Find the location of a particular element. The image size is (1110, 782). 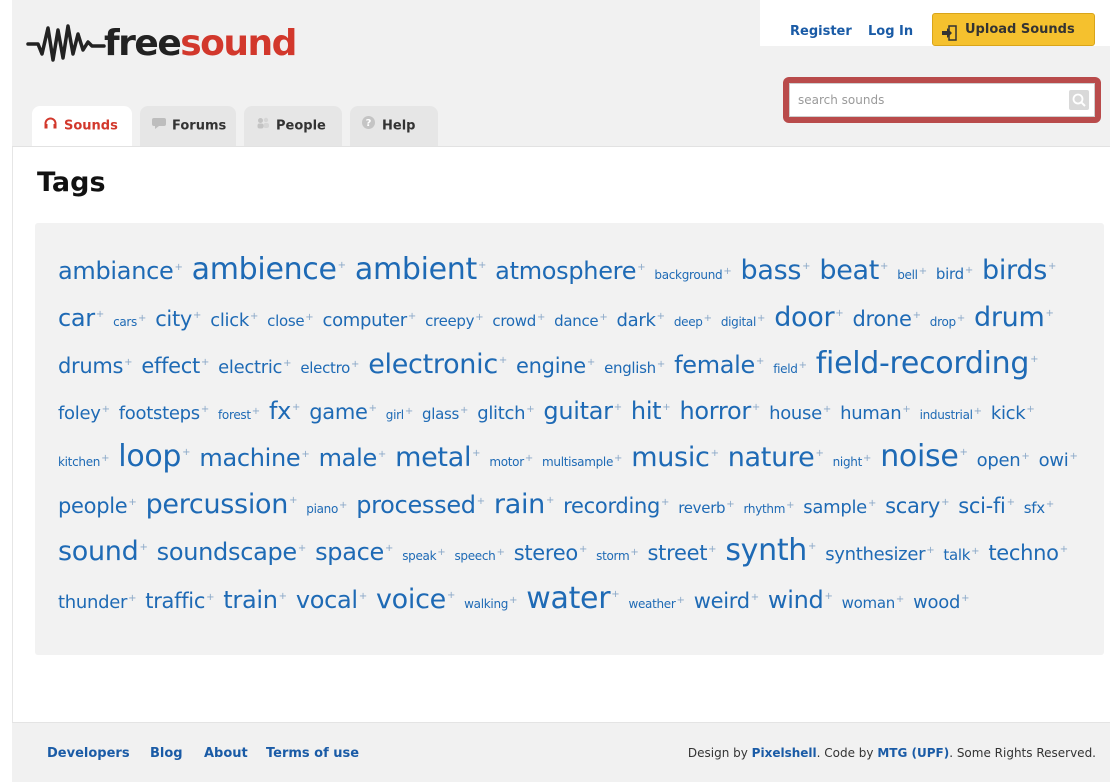

tag-link: owi+ is located at coordinates (1060, 460).